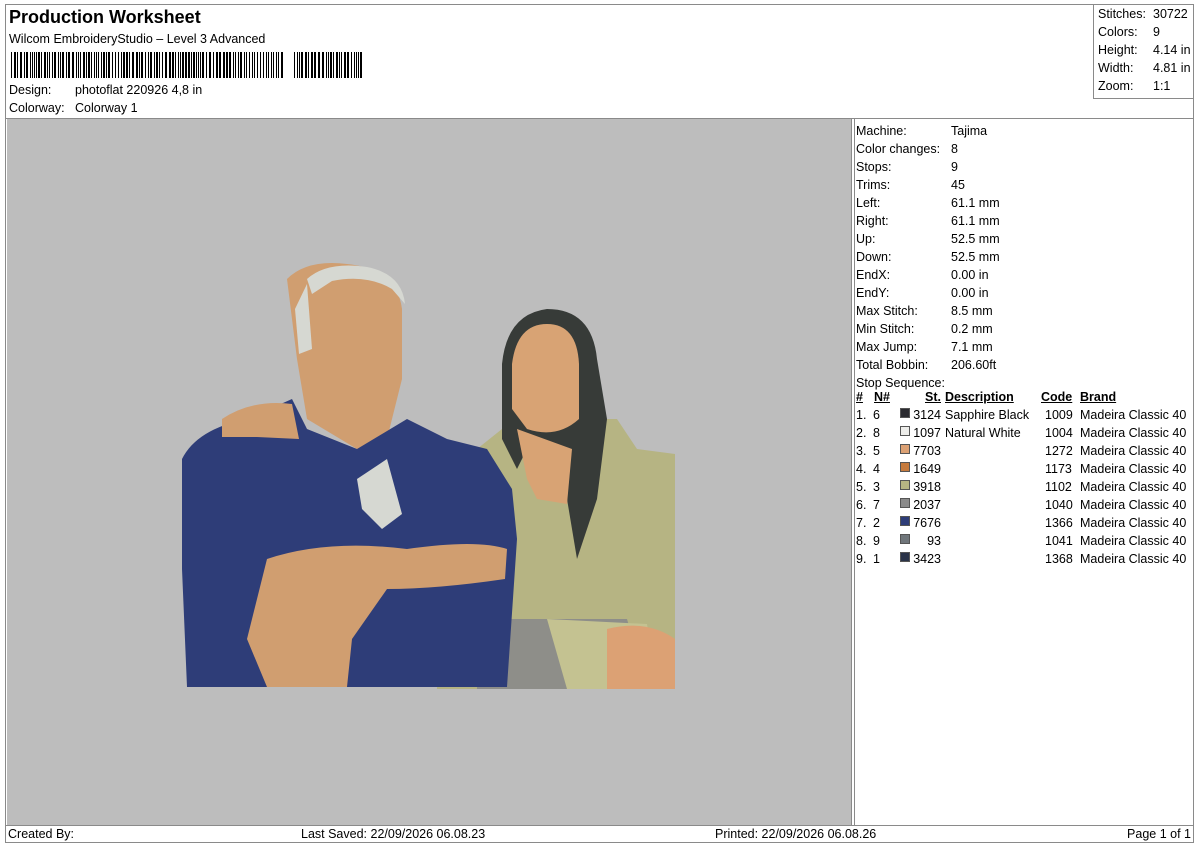 The height and width of the screenshot is (848, 1200). I want to click on stat-height: Height: 4.14 in, so click(1144, 50).